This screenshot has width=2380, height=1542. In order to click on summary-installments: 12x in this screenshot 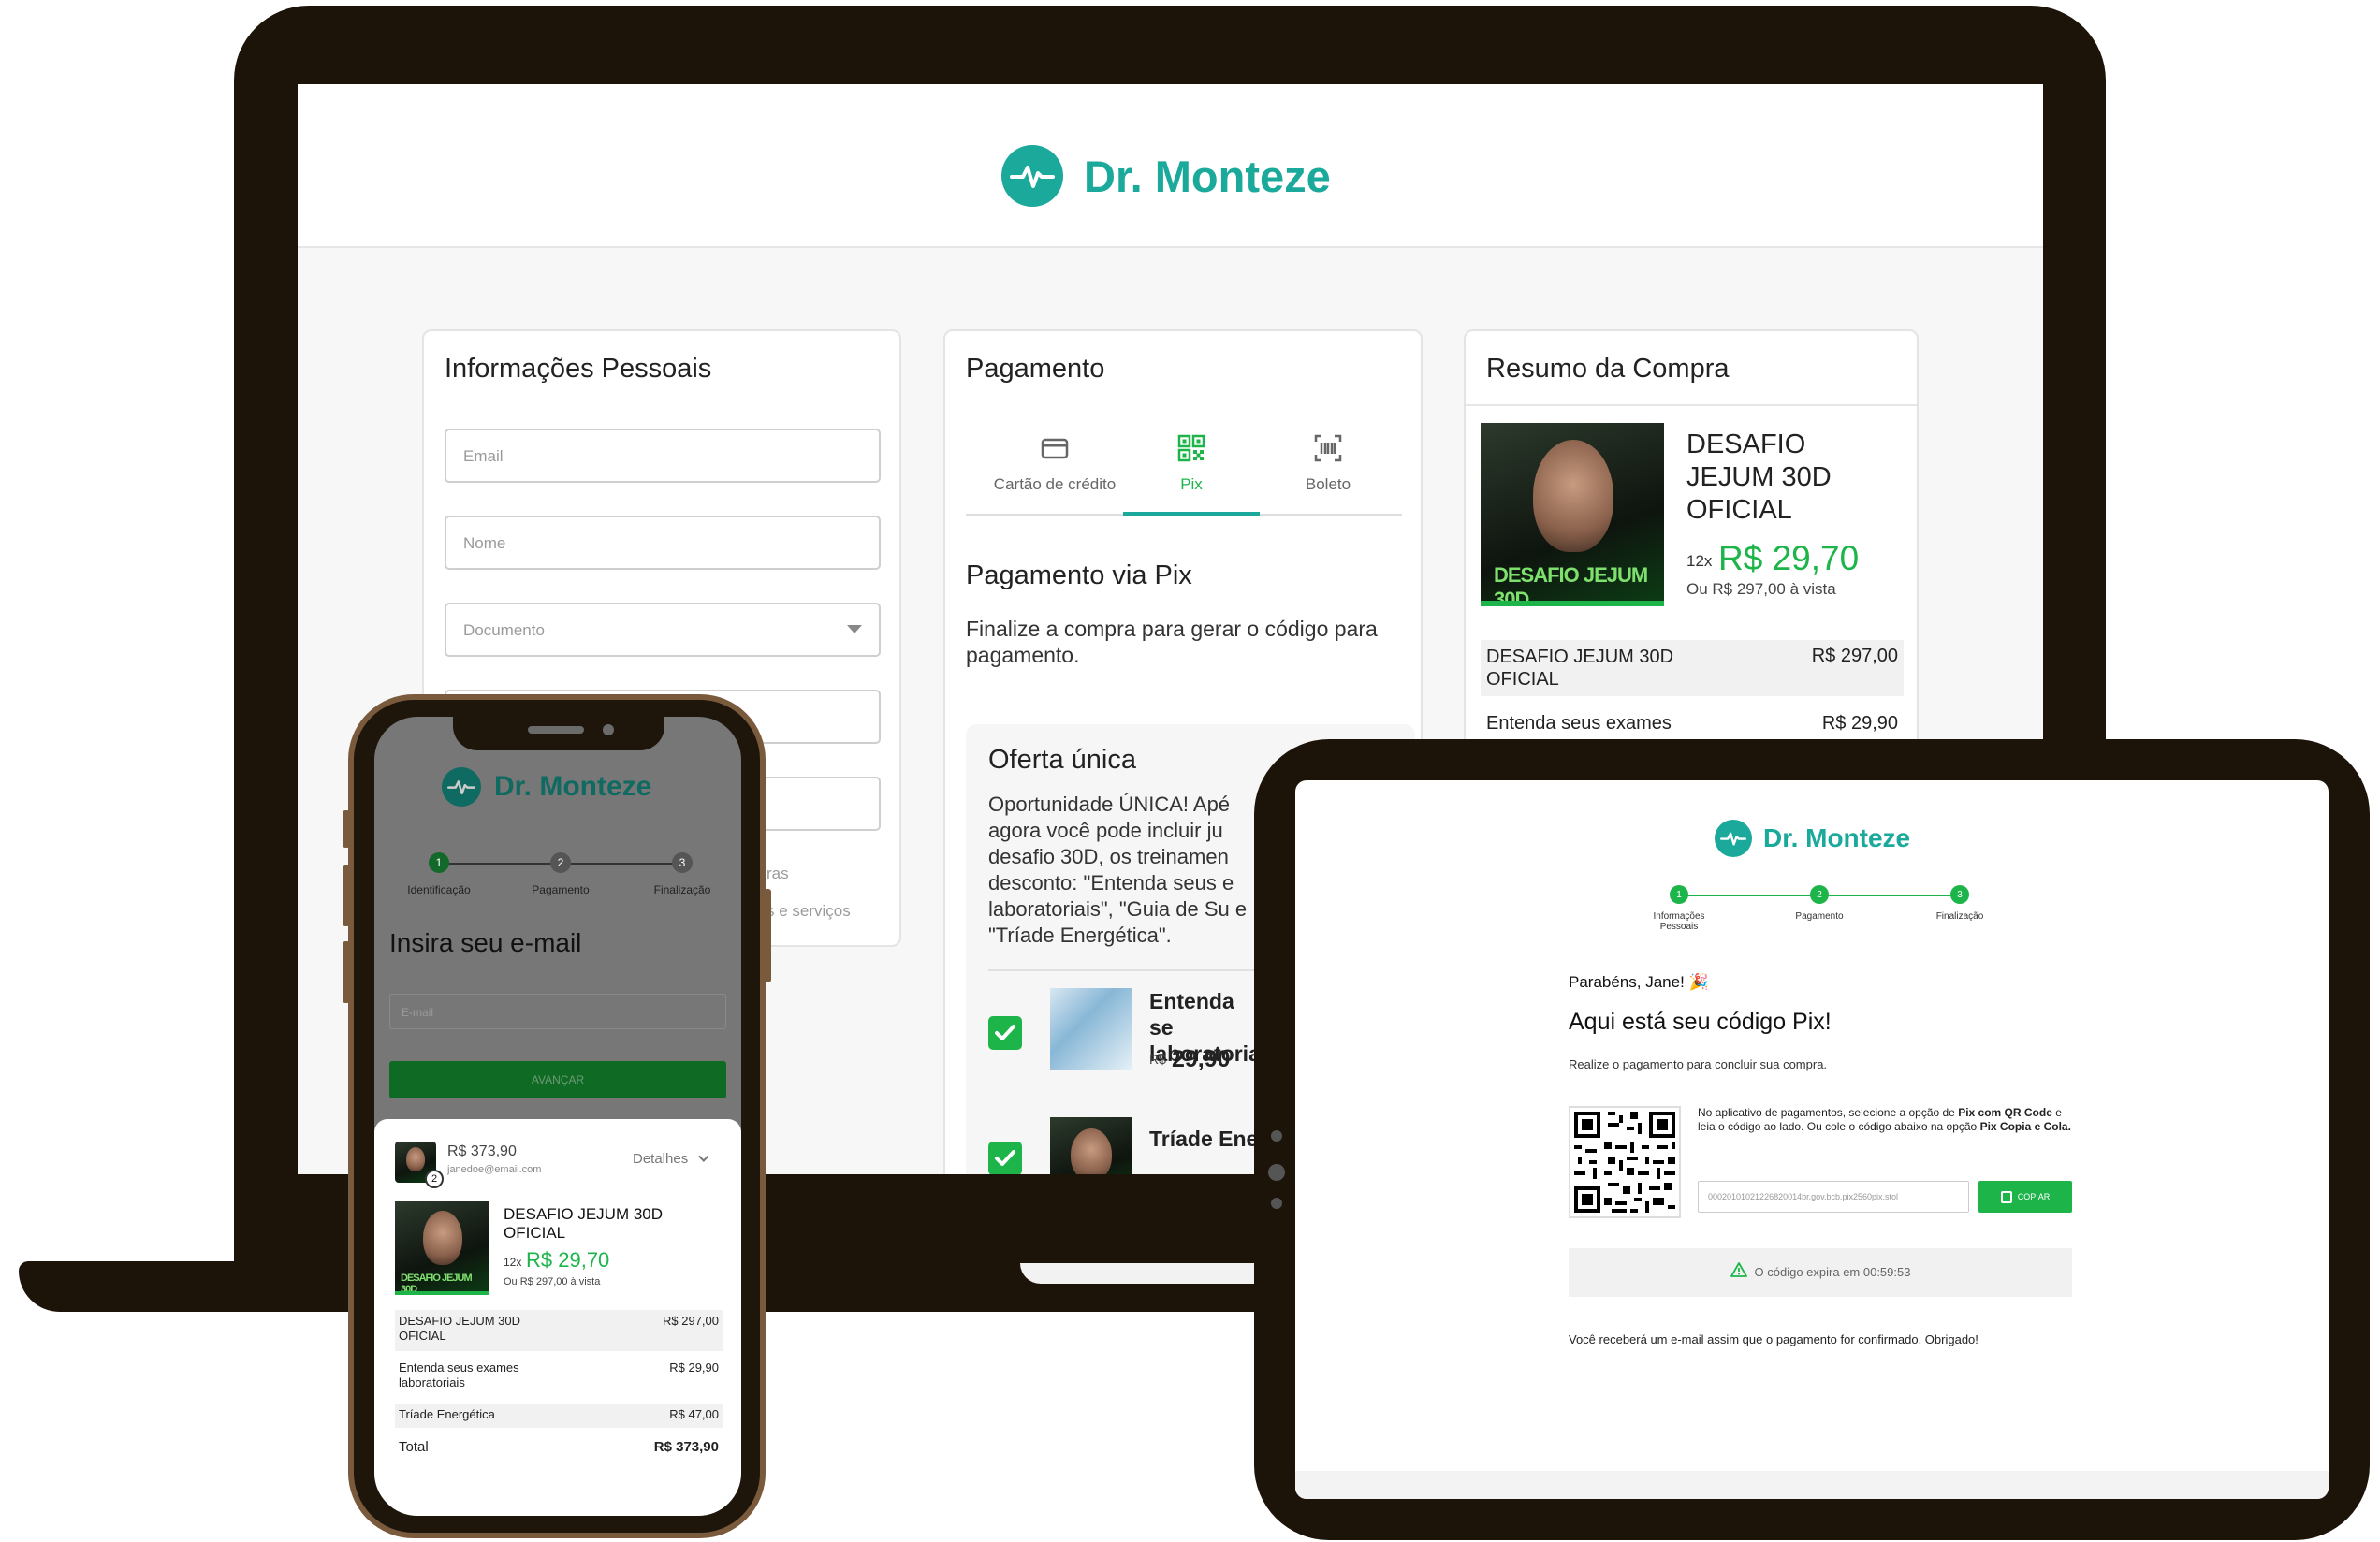, I will do `click(1699, 561)`.